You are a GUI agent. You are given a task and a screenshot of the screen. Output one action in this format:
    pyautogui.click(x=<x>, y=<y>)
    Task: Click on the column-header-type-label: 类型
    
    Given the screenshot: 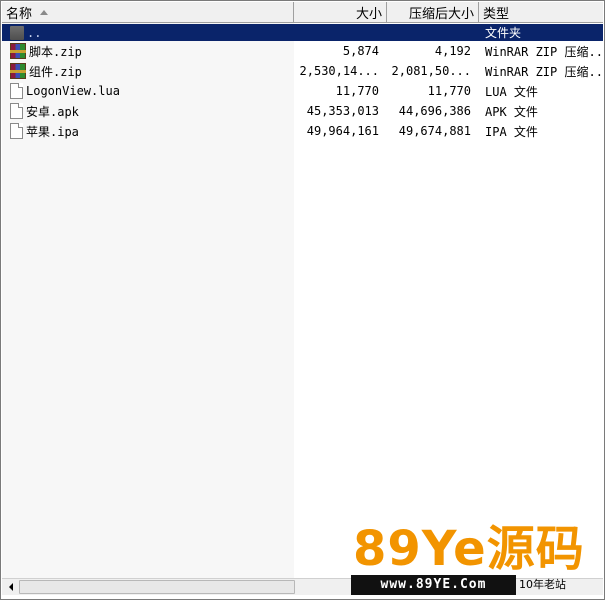 What is the action you would take?
    pyautogui.click(x=496, y=14)
    